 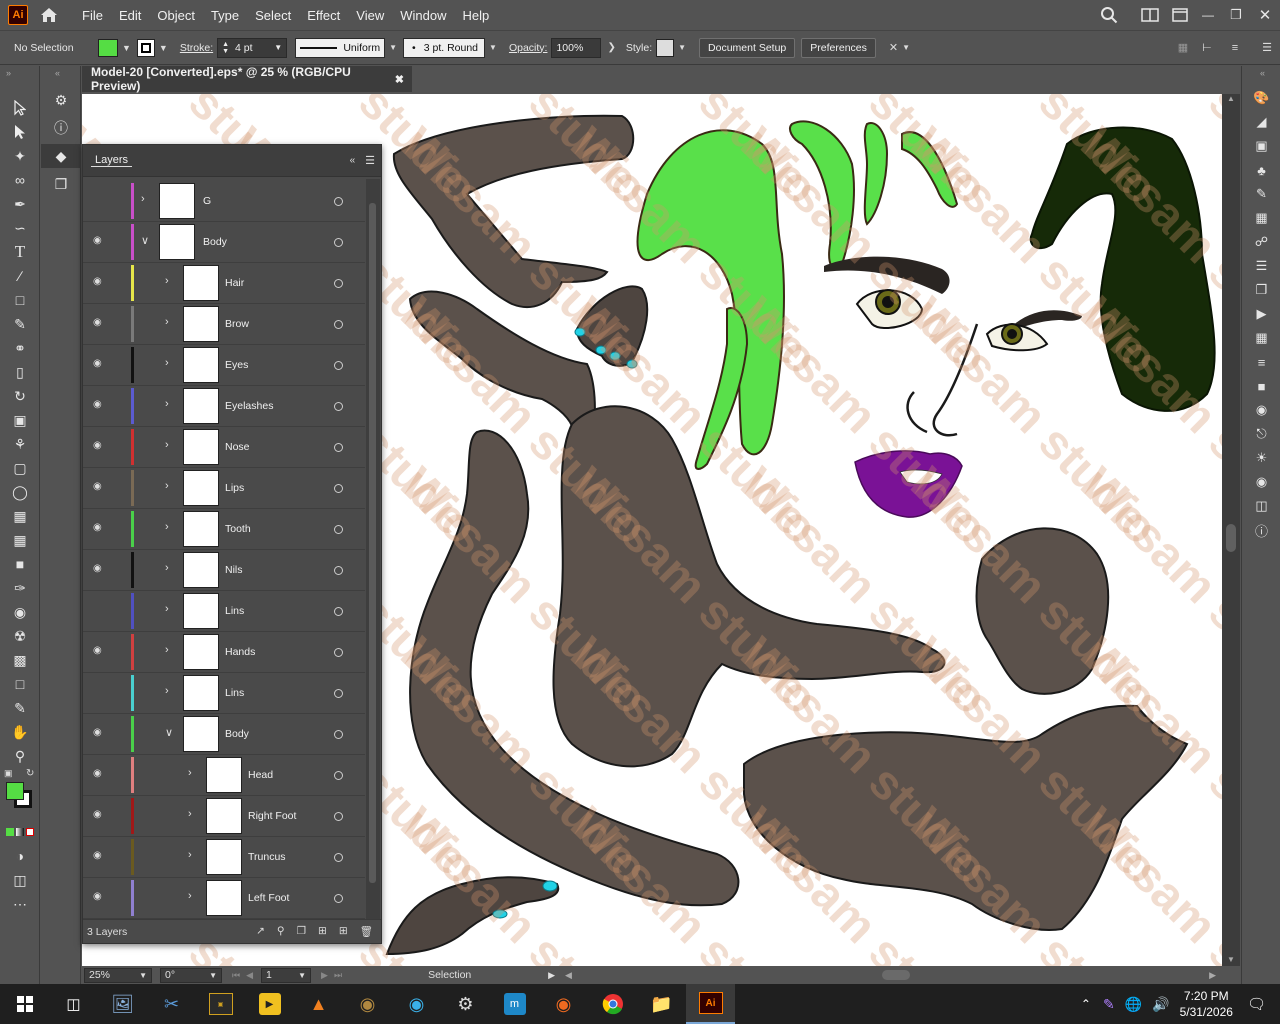 I want to click on gradient-tool-icon: ■, so click(x=20, y=564).